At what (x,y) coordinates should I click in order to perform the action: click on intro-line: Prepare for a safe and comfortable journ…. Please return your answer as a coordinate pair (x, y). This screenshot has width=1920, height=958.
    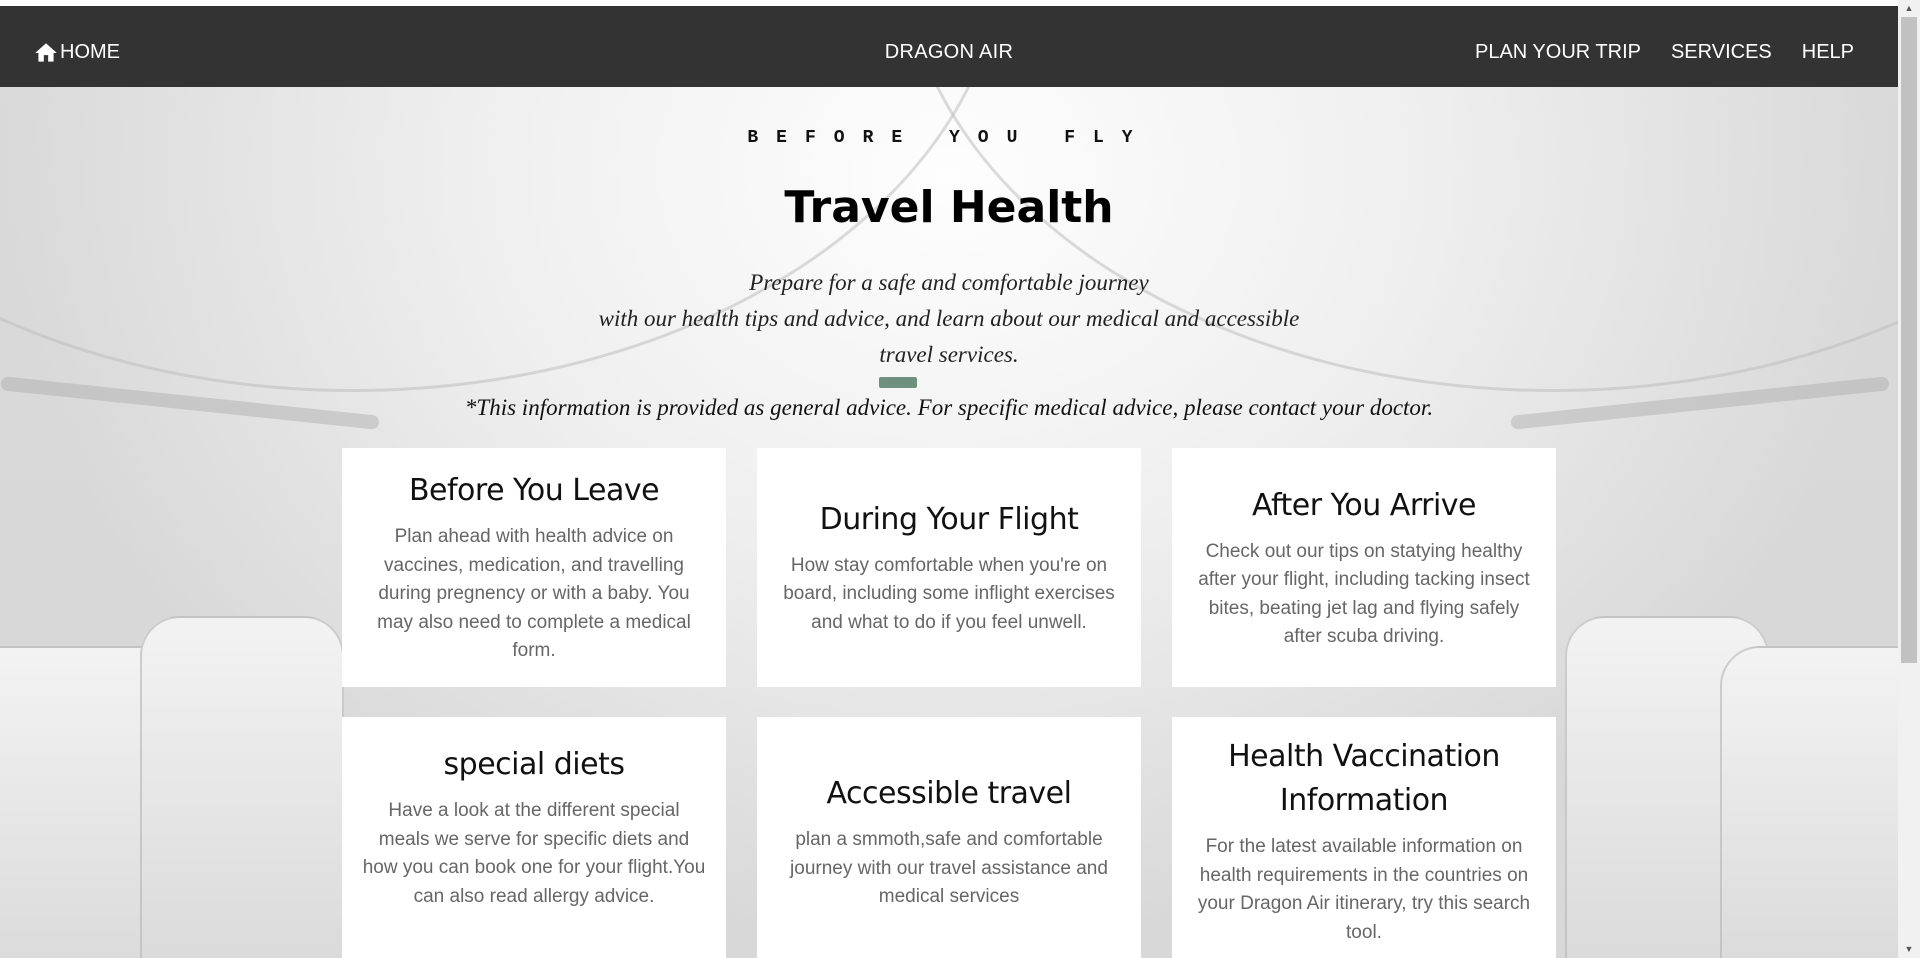
    Looking at the image, I should click on (949, 282).